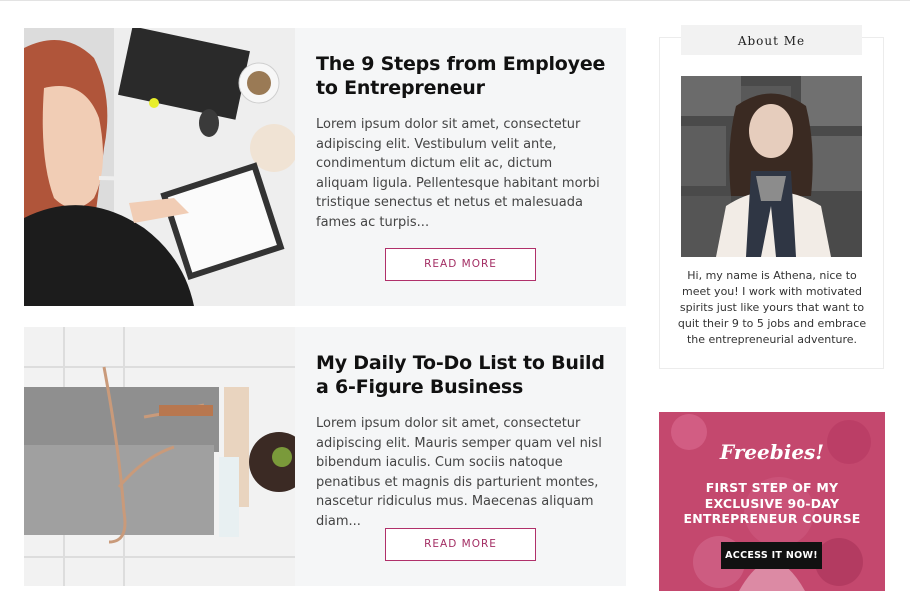 The image size is (910, 607). I want to click on post-image-wrapped-notebook, so click(159, 456).